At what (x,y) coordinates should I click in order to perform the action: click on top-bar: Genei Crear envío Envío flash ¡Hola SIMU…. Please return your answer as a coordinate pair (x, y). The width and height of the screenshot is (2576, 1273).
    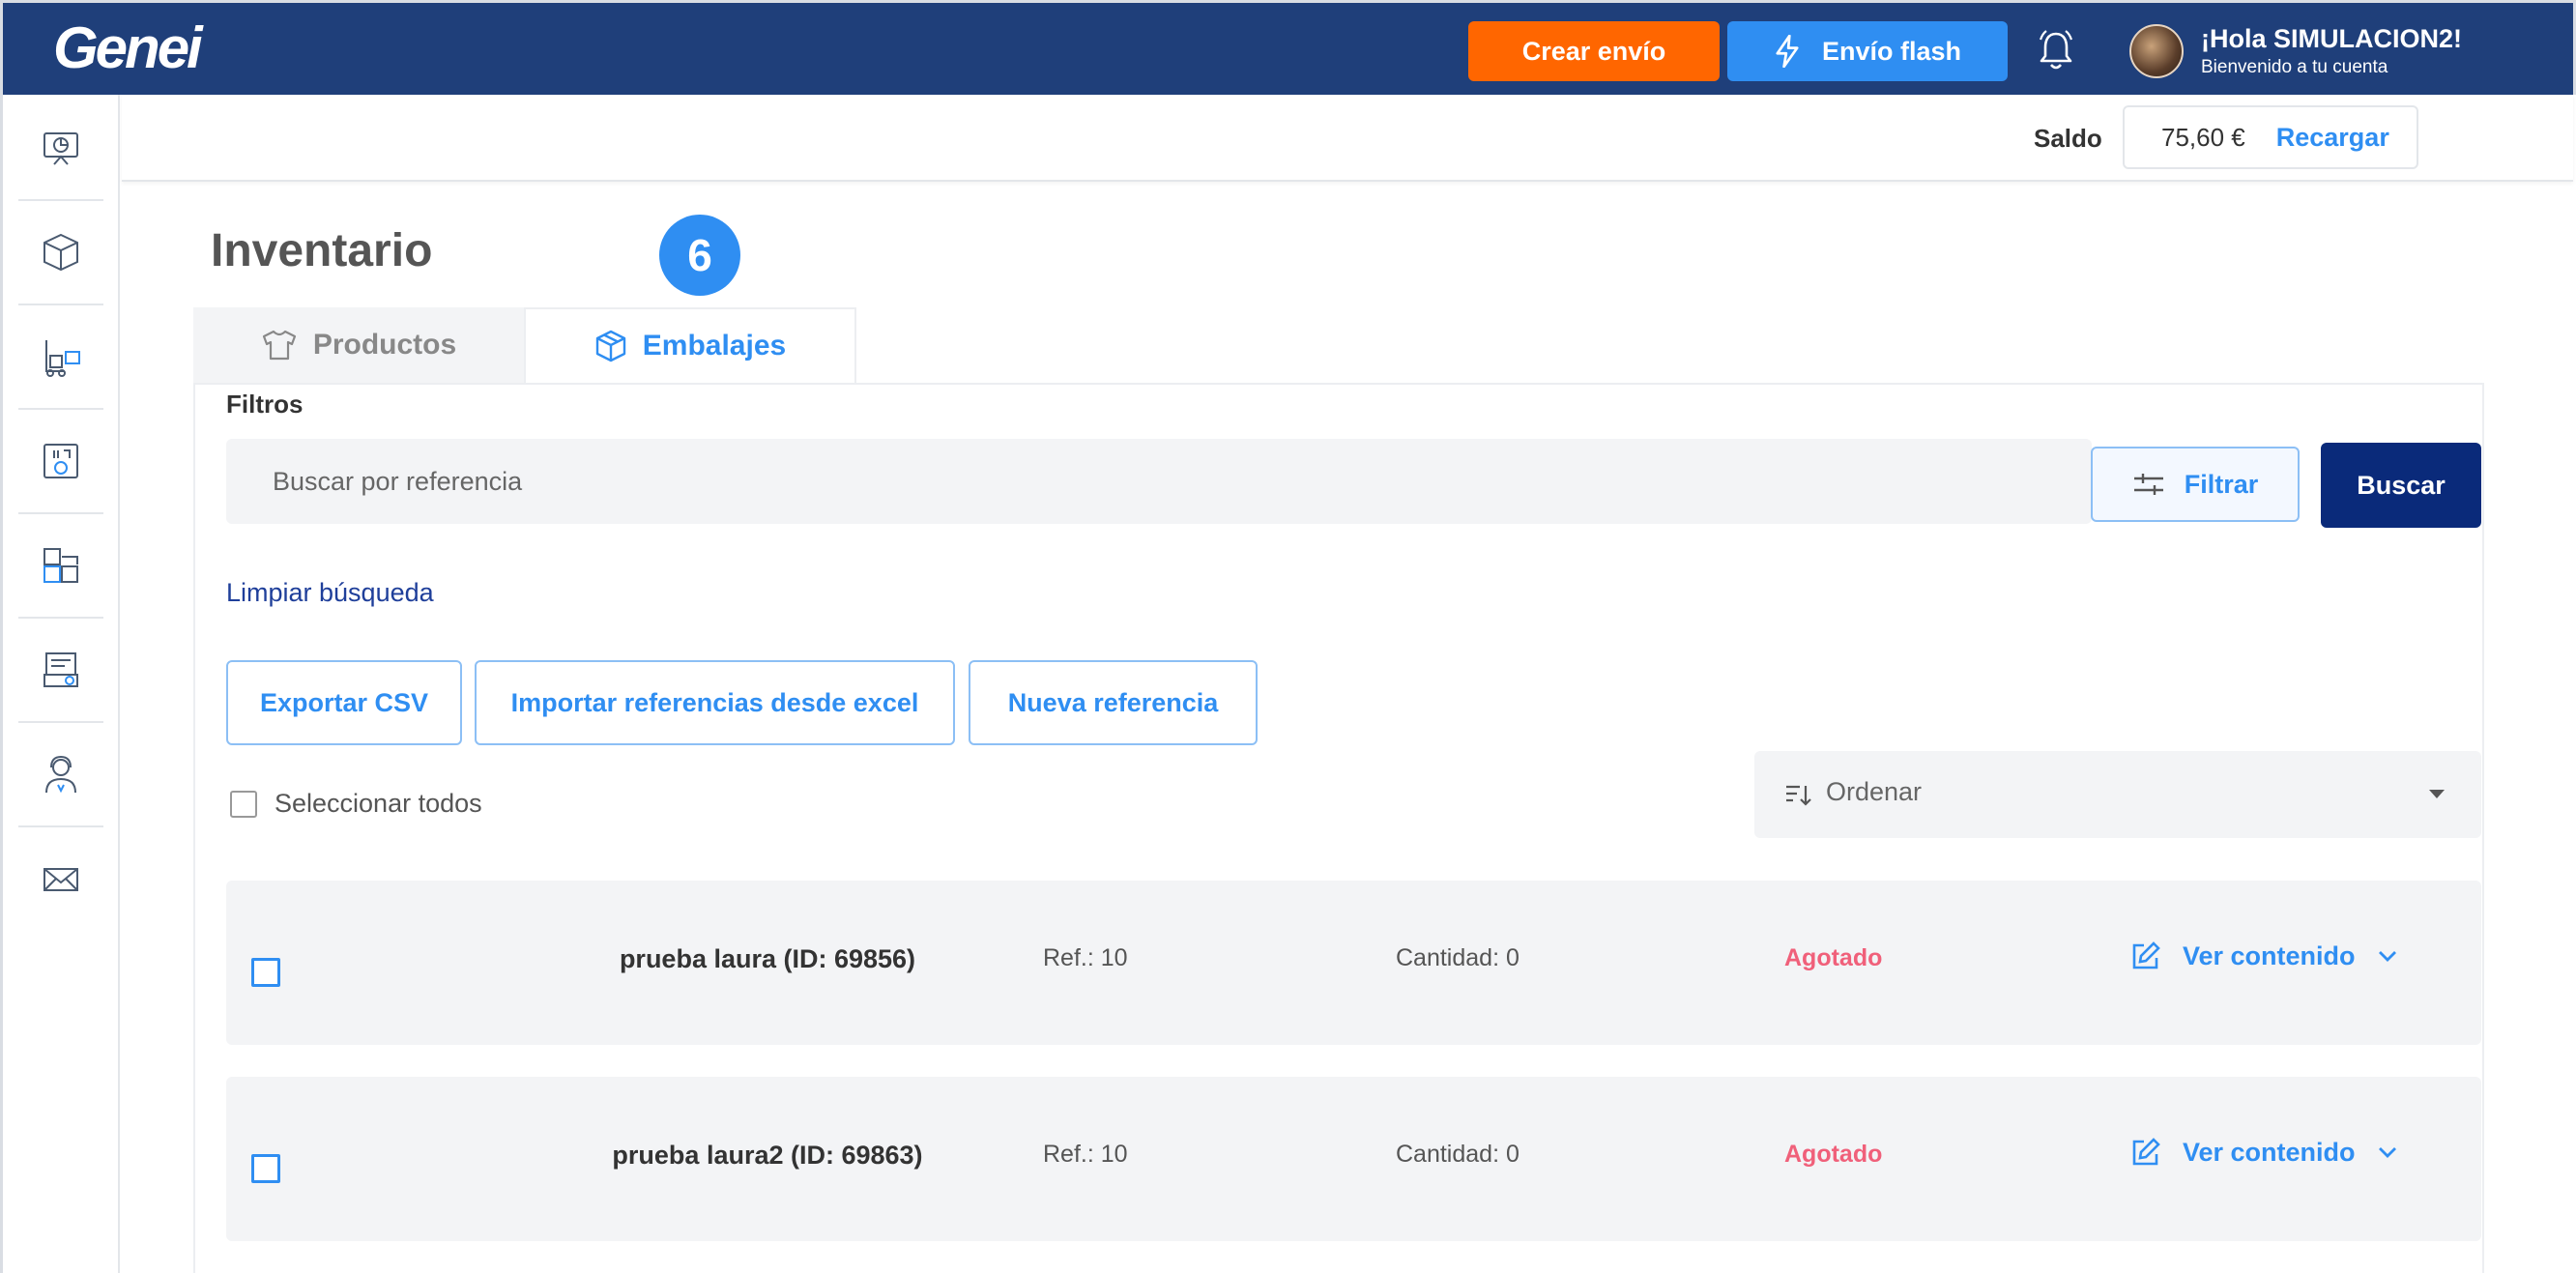
    Looking at the image, I should click on (1288, 47).